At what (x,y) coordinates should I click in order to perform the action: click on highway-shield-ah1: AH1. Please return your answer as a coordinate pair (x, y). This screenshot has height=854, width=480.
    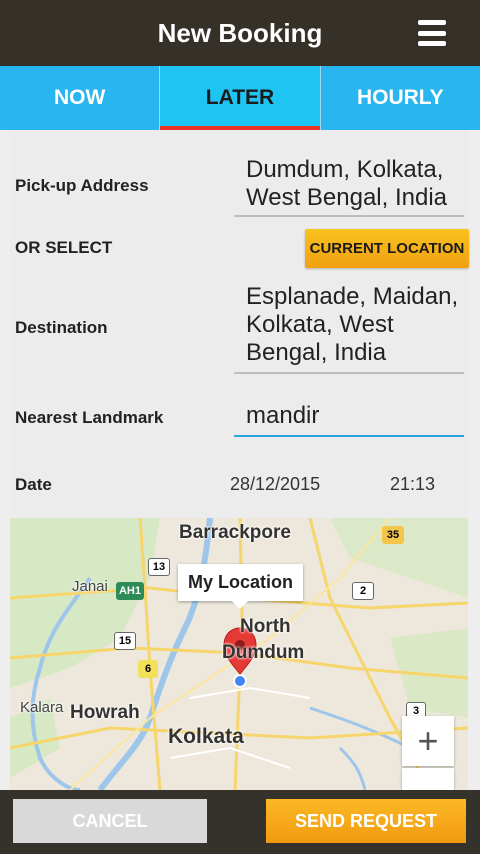
    Looking at the image, I should click on (130, 591).